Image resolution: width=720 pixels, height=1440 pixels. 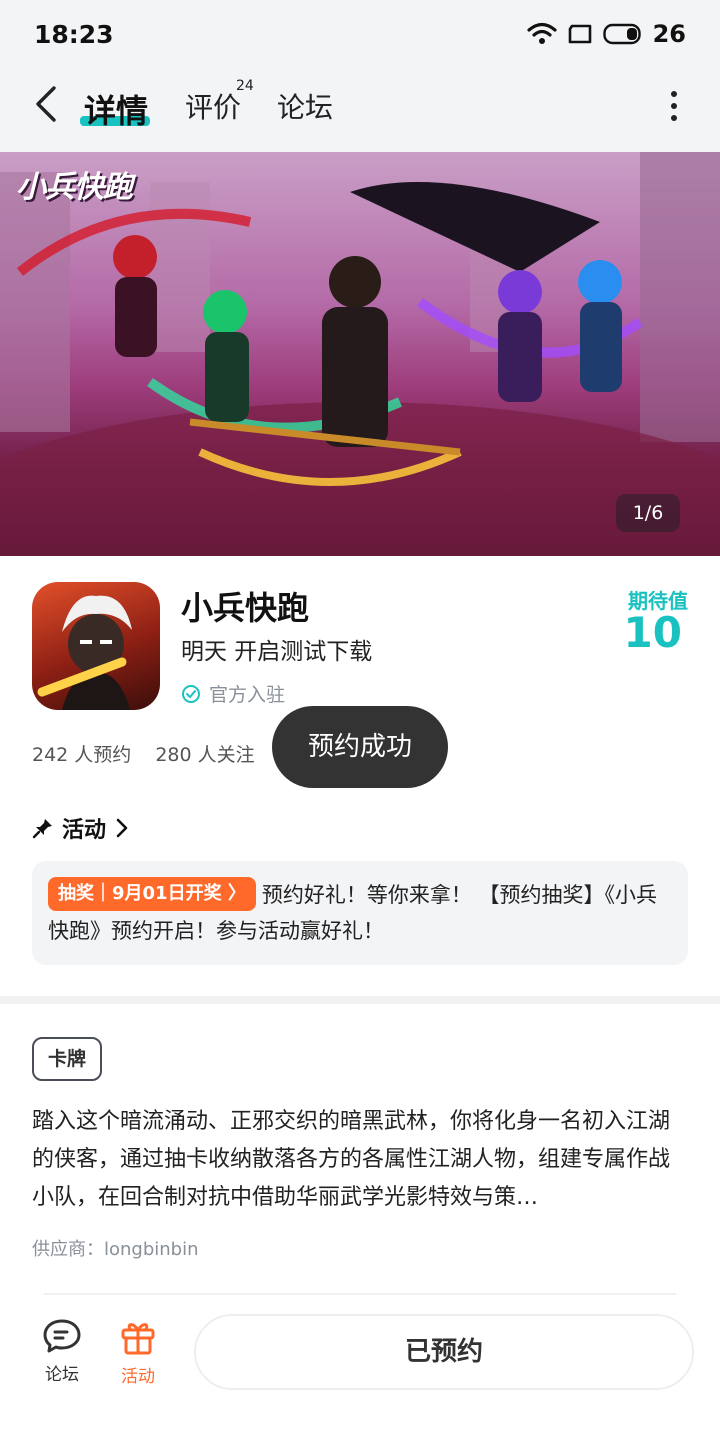 What do you see at coordinates (42, 829) in the screenshot?
I see `pin-icon` at bounding box center [42, 829].